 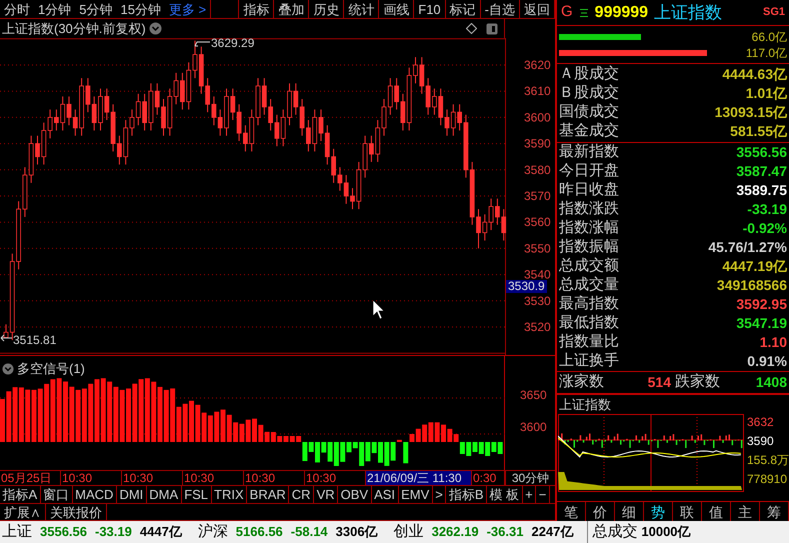 I want to click on price-axis-label: 3600, so click(x=537, y=117).